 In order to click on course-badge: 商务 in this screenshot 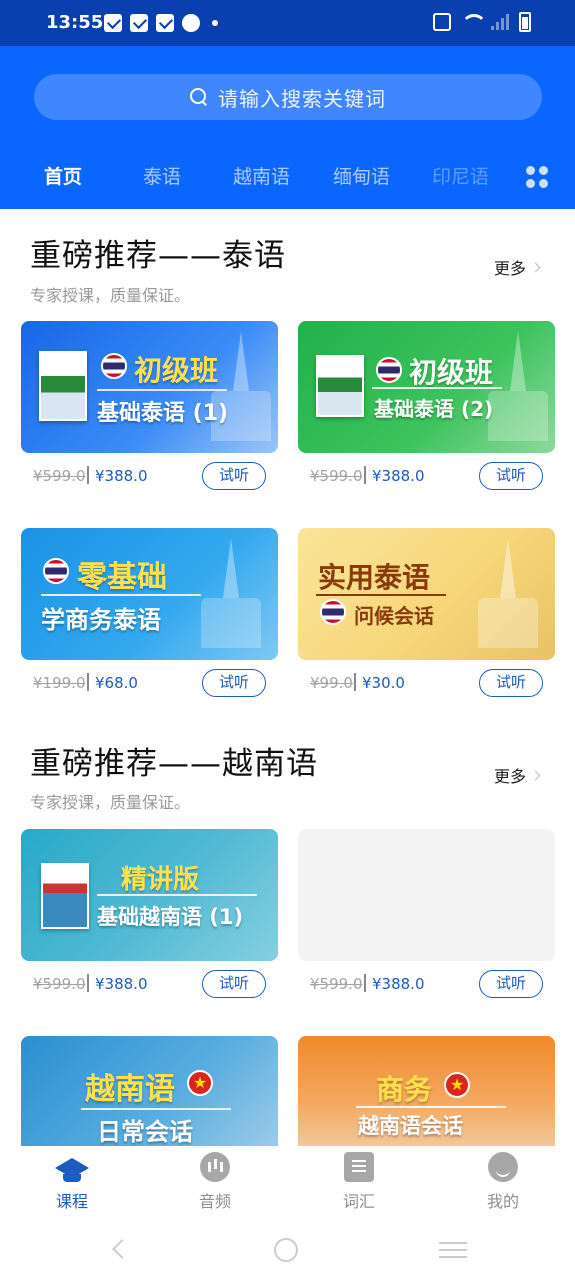, I will do `click(404, 1089)`.